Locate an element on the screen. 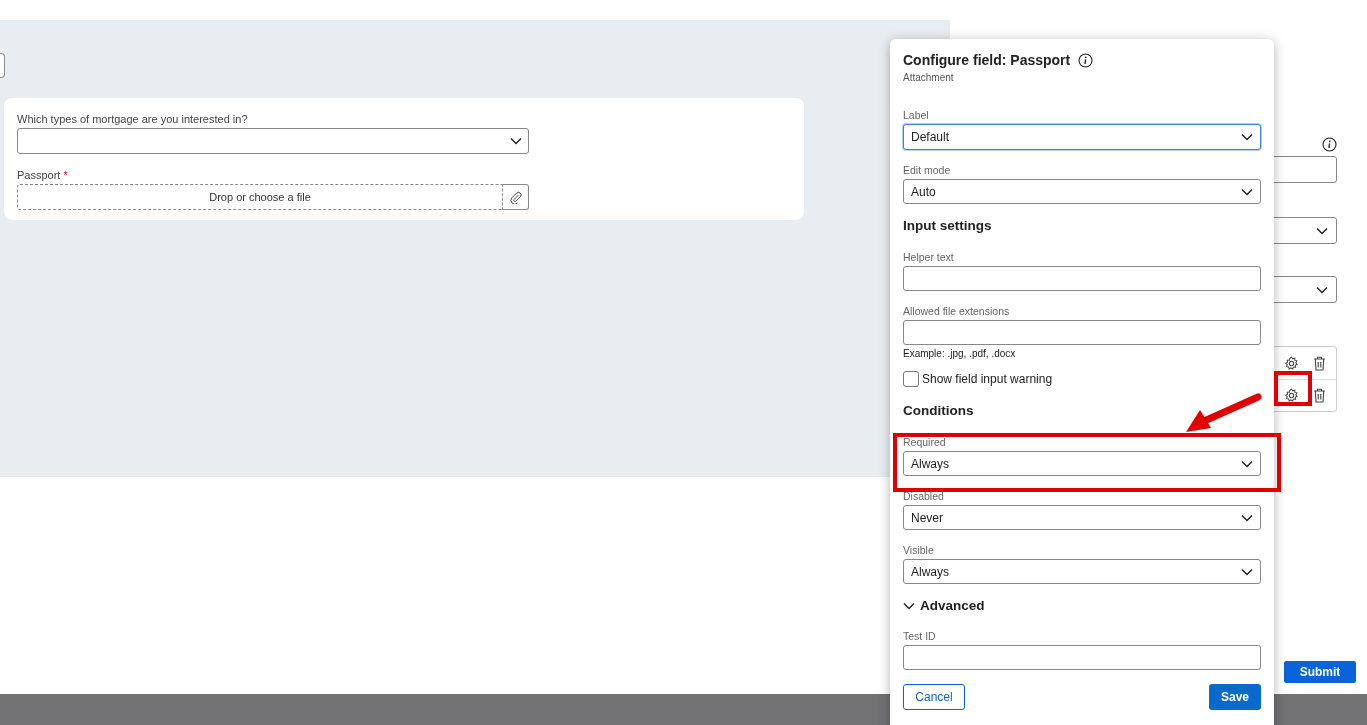 This screenshot has width=1367, height=725. select-field: Default is located at coordinates (1082, 137).